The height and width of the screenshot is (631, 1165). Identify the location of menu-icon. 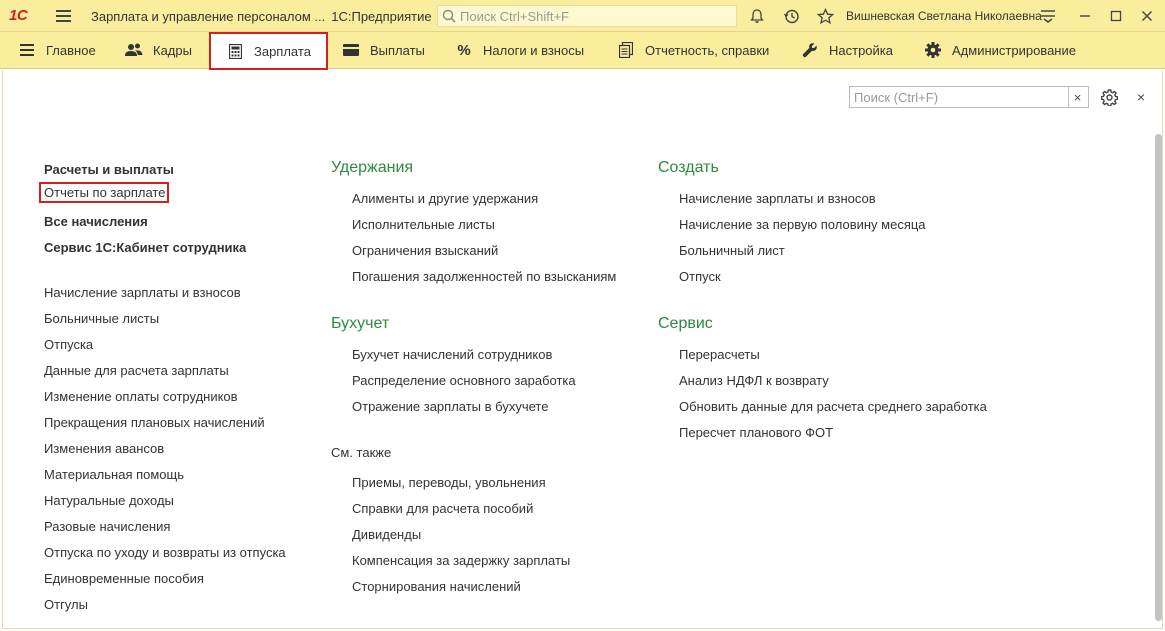
(27, 50).